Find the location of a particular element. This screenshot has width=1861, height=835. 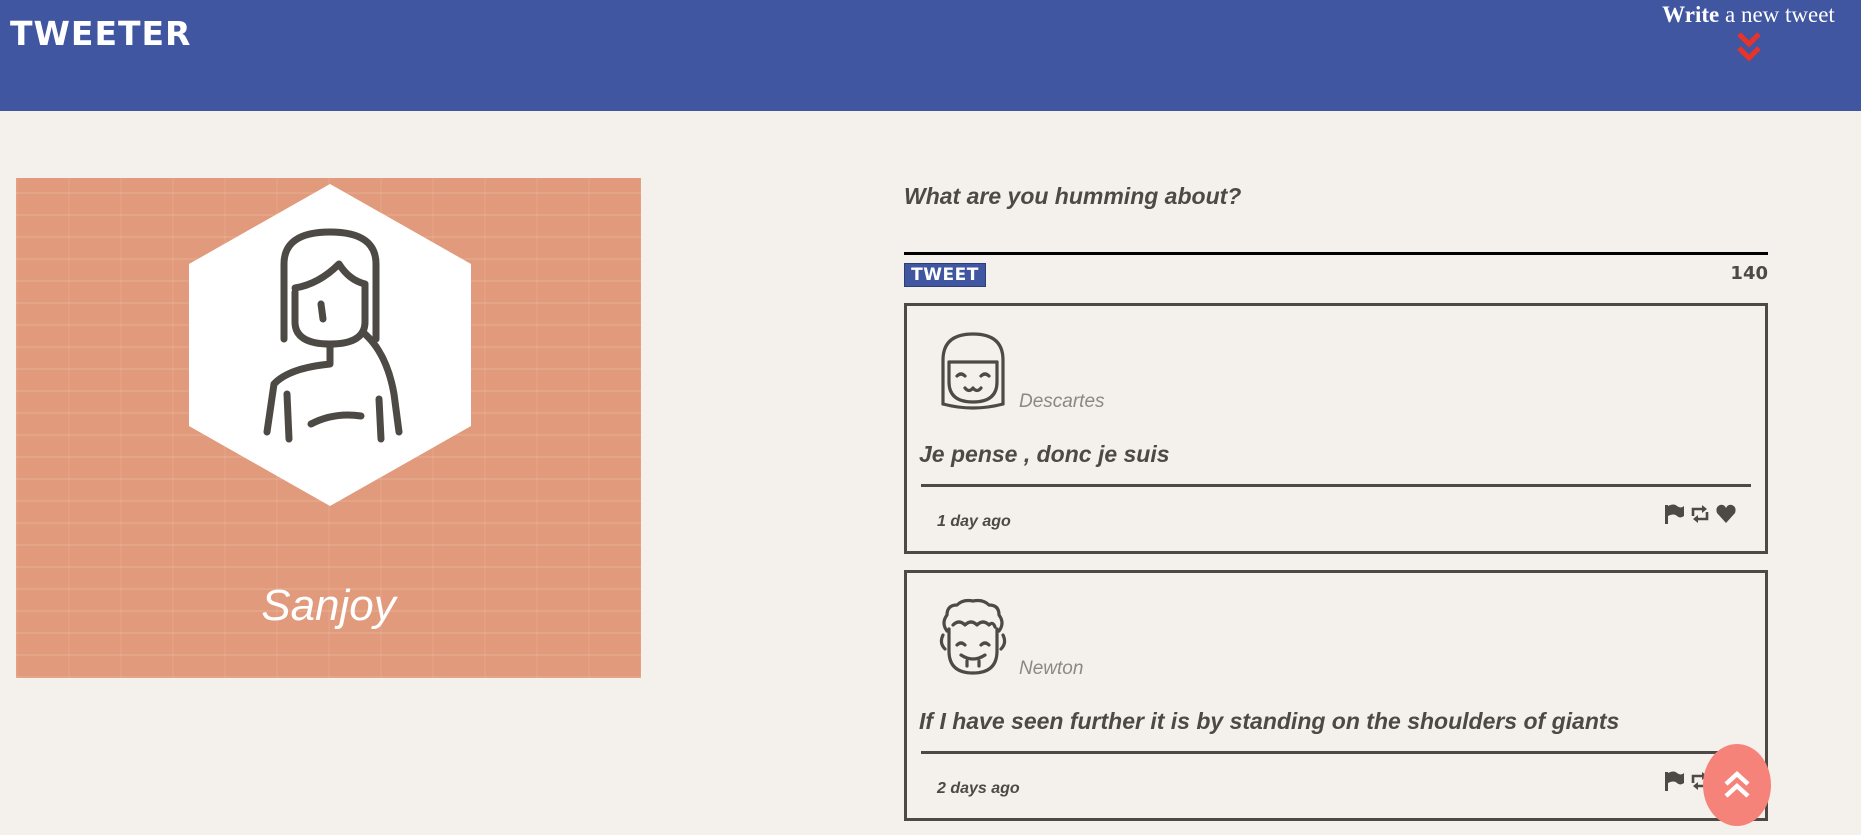

tweet-input-prompt: What are you humming about? is located at coordinates (1072, 196).